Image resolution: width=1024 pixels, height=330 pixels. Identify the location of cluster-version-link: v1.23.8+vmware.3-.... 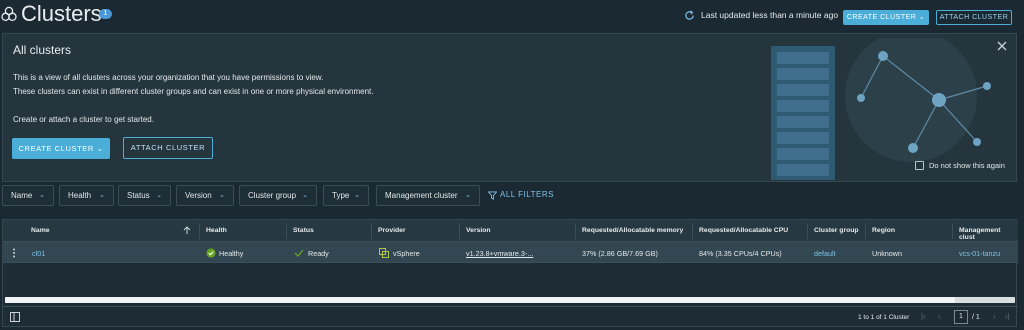
(499, 253).